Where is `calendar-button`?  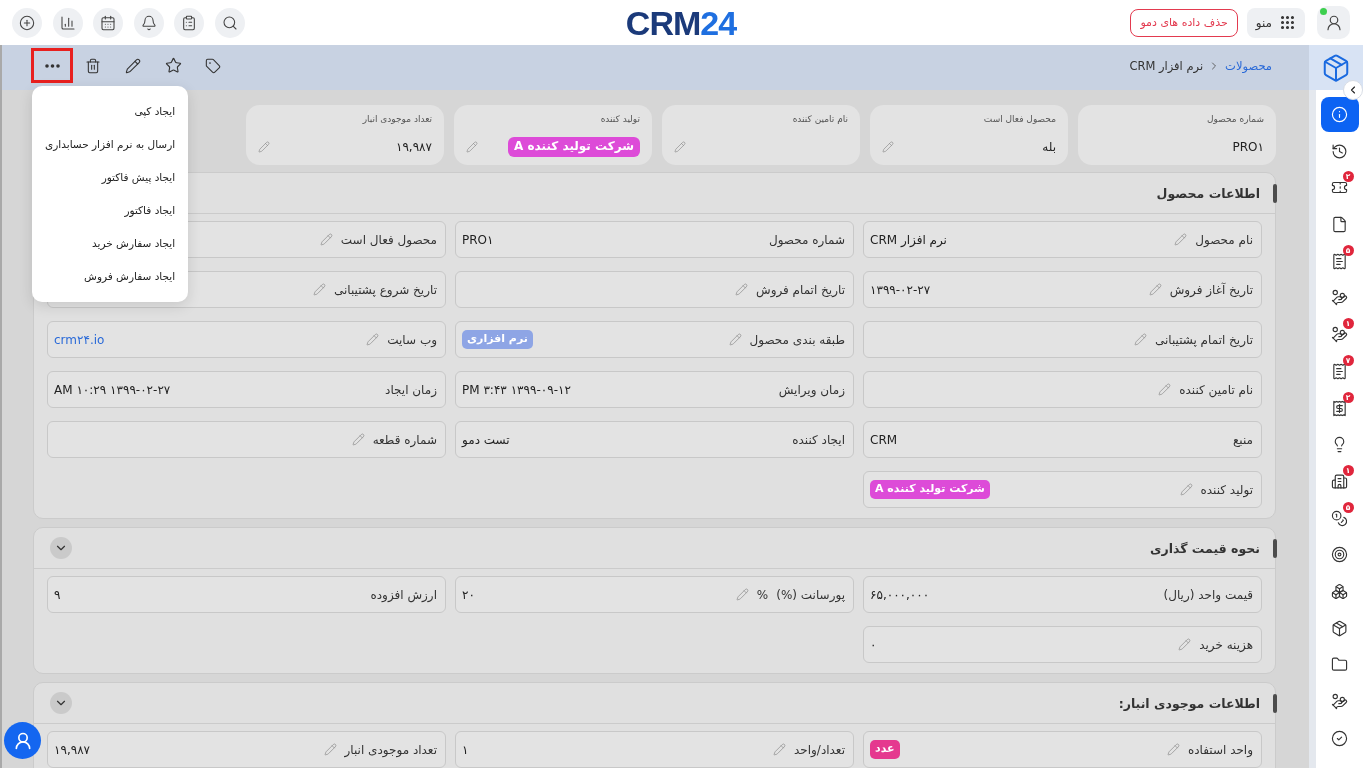
calendar-button is located at coordinates (108, 22).